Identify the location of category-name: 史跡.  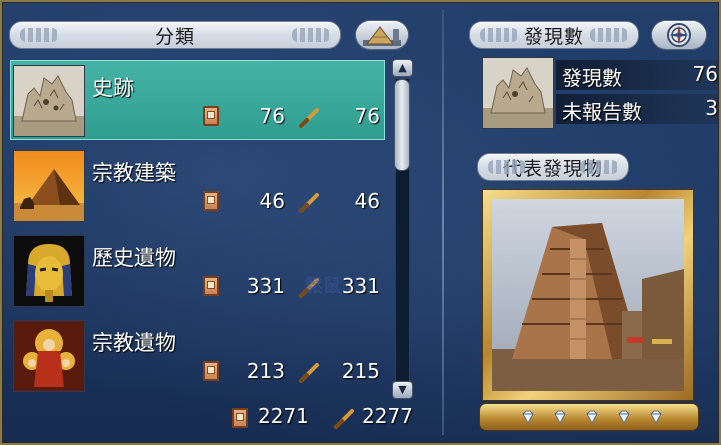
(113, 88).